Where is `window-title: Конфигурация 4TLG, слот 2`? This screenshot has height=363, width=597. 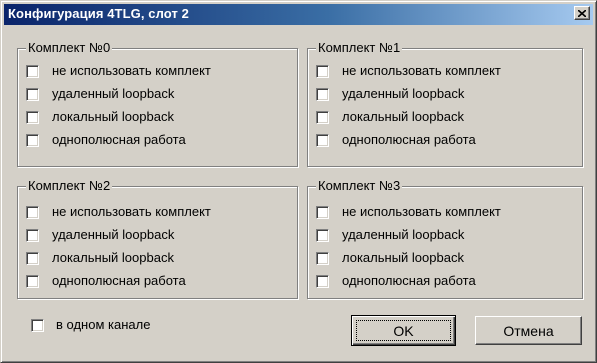 window-title: Конфигурация 4TLG, слот 2 is located at coordinates (99, 13).